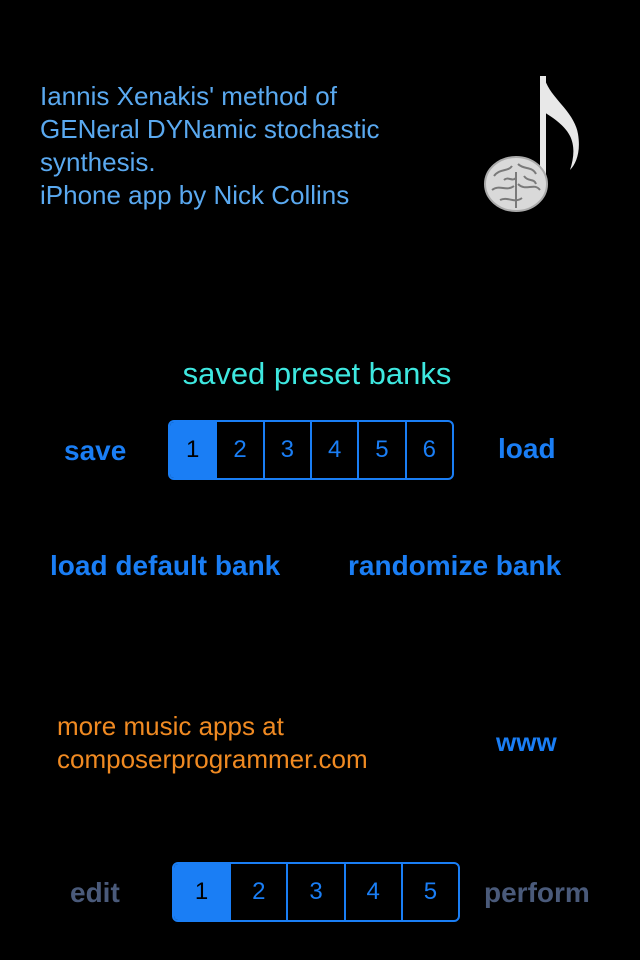 The width and height of the screenshot is (640, 960). I want to click on promo-line-1: more music apps at, so click(170, 726).